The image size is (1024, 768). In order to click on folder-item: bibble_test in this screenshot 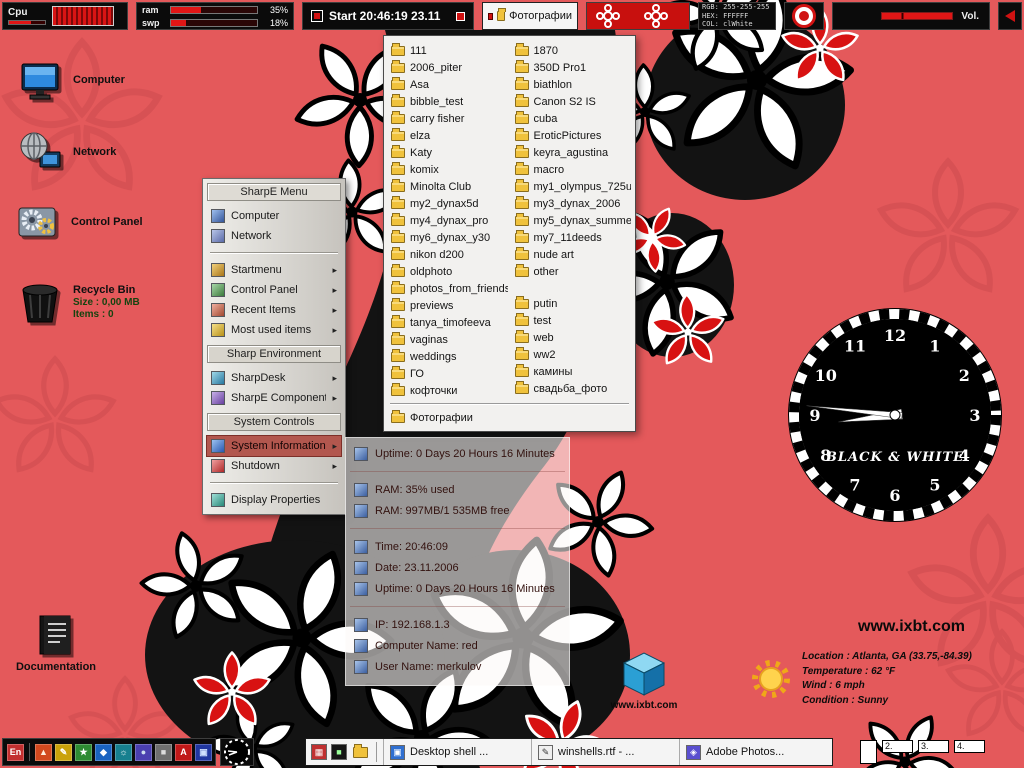, I will do `click(448, 101)`.